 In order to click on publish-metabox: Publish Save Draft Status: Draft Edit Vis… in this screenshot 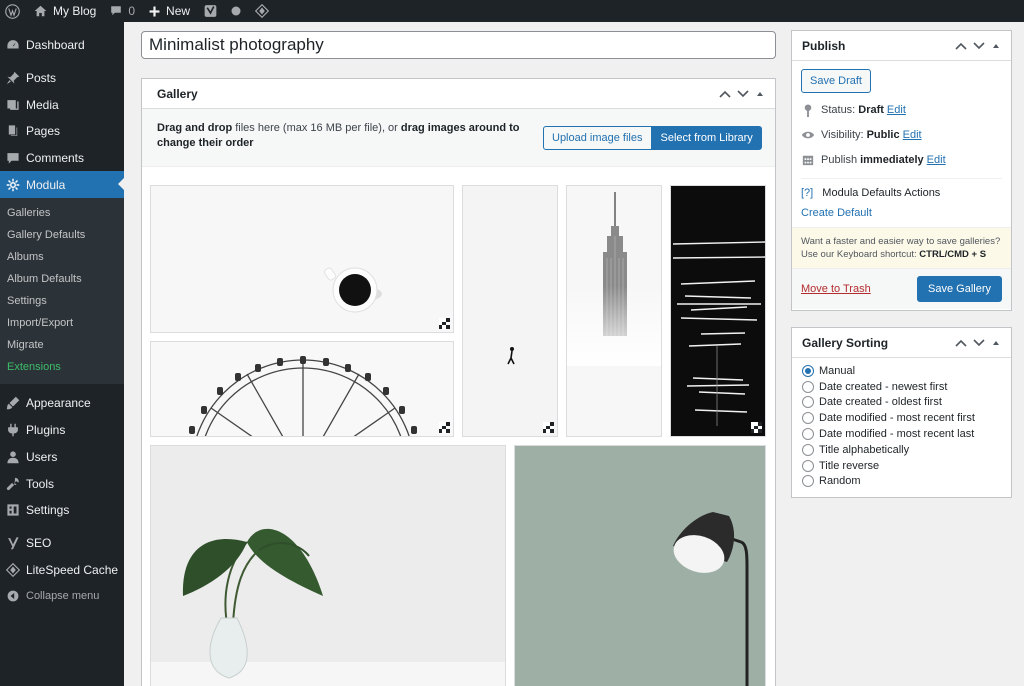, I will do `click(901, 170)`.